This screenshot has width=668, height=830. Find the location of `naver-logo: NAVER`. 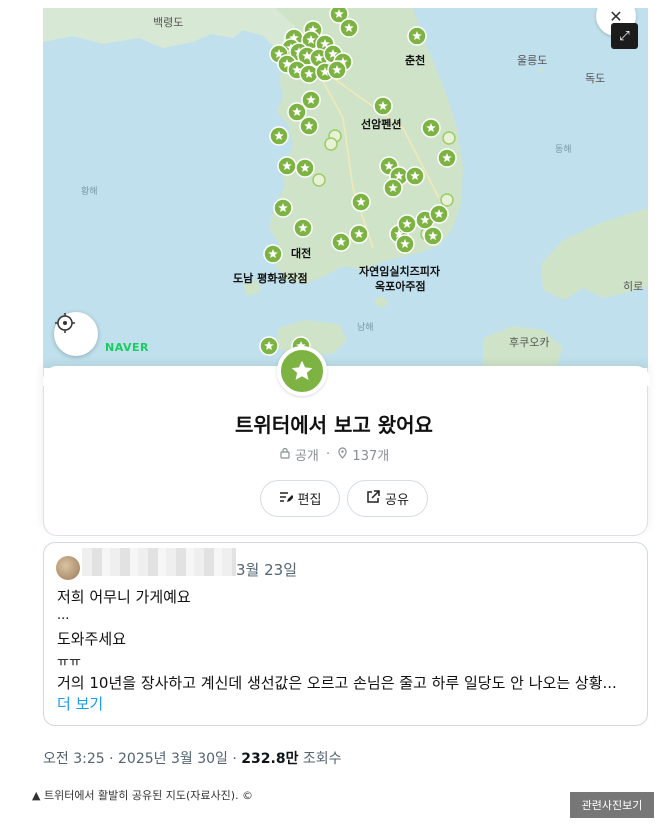

naver-logo: NAVER is located at coordinates (127, 347).